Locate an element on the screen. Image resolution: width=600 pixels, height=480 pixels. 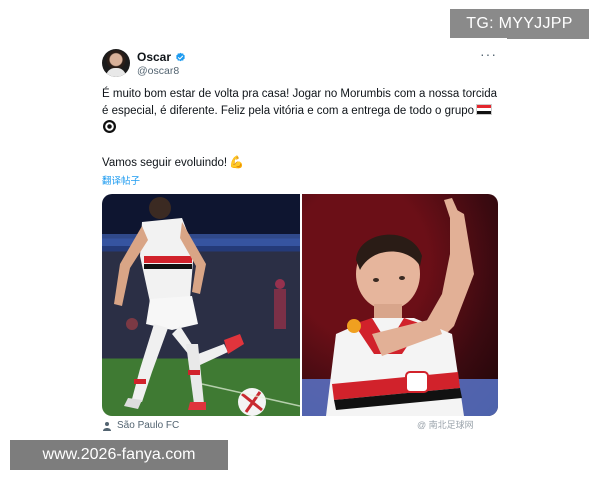
site-watermark: @ 南北足球网 is located at coordinates (445, 425).